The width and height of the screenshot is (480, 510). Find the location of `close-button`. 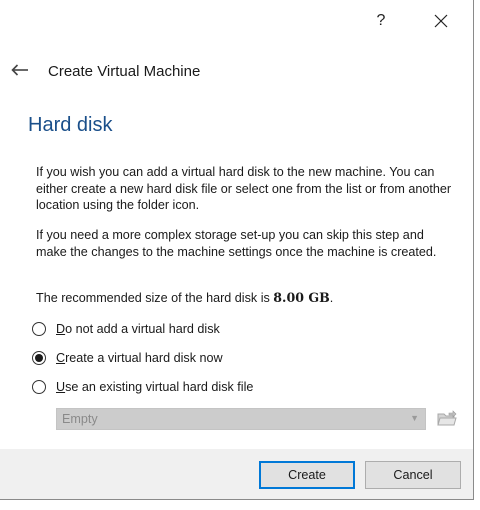

close-button is located at coordinates (441, 21).